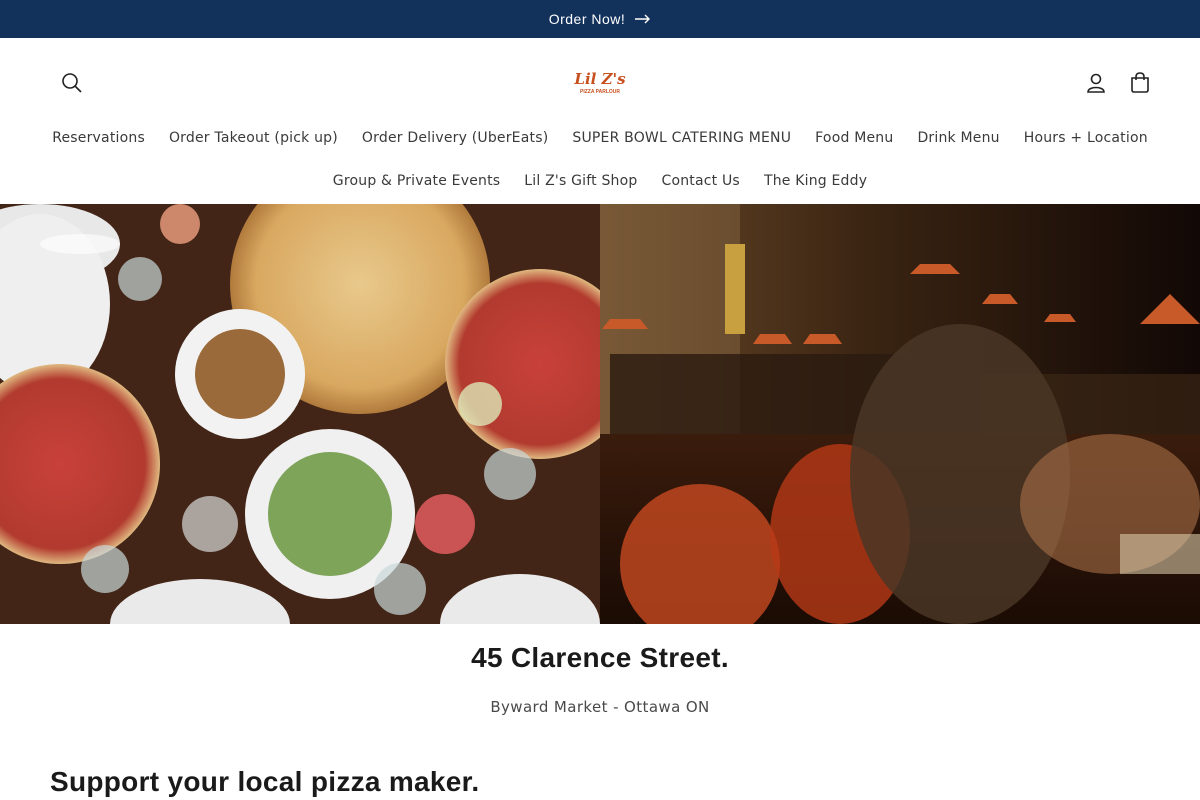  Describe the element at coordinates (98, 138) in the screenshot. I see `nav-reservations: Reservations` at that location.